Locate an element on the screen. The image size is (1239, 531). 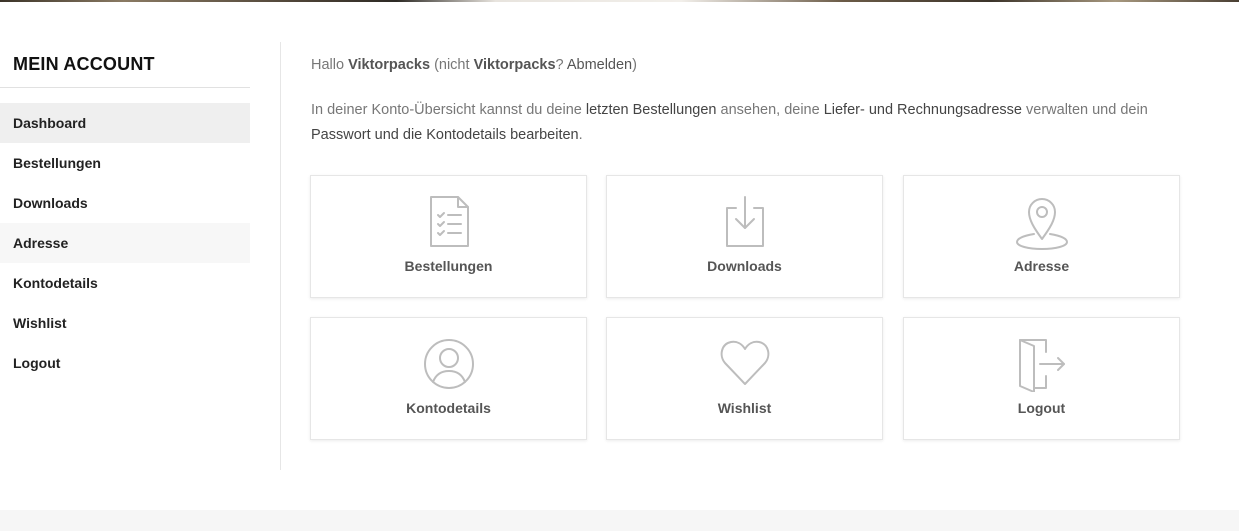
tile-kontodetails: Kontodetails is located at coordinates (448, 378).